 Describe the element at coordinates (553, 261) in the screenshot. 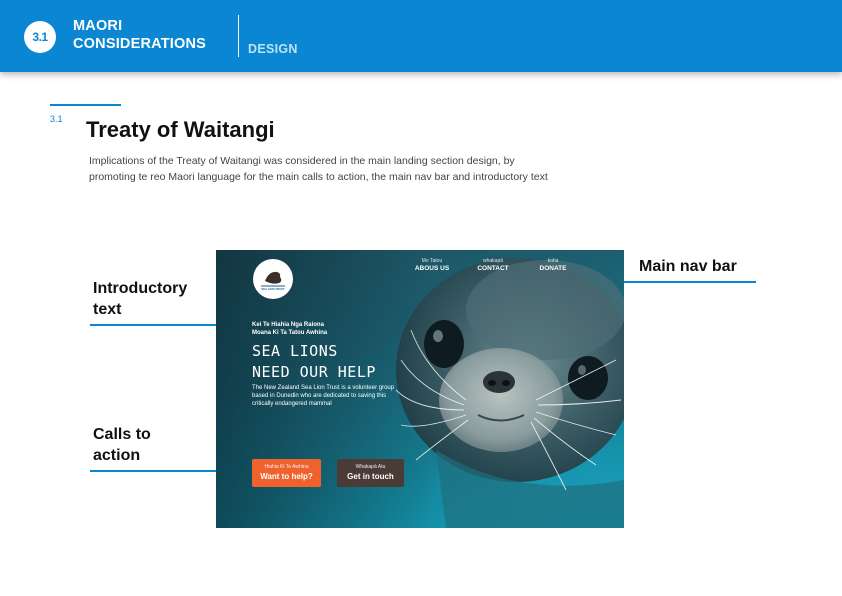

I see `nav-donate-sub: koha` at that location.